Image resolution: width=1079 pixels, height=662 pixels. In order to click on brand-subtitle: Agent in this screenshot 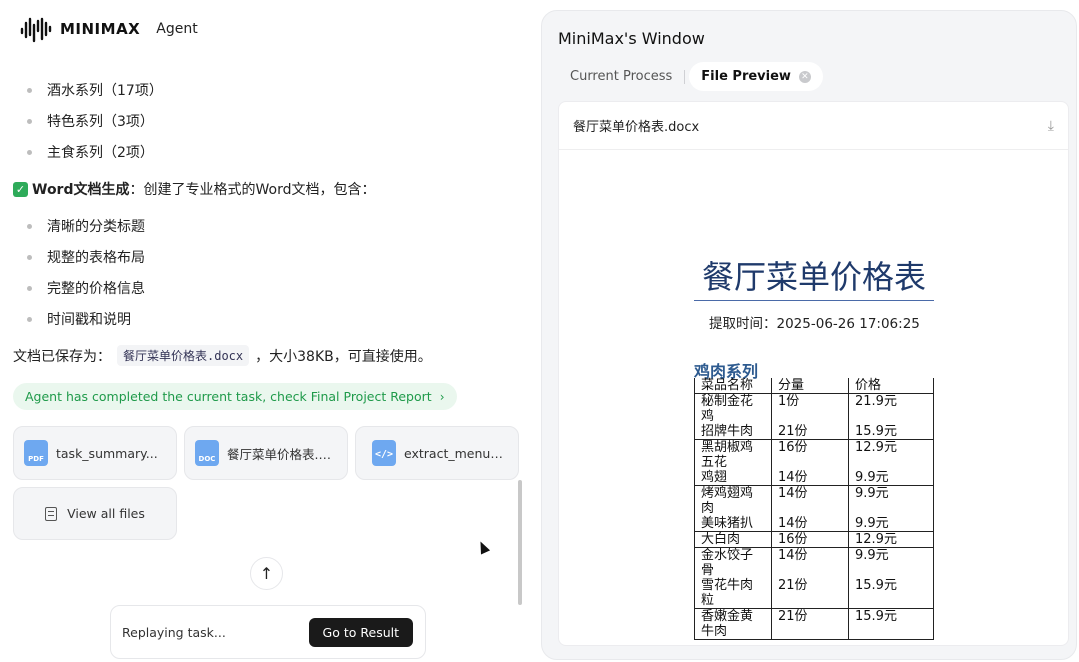, I will do `click(177, 29)`.